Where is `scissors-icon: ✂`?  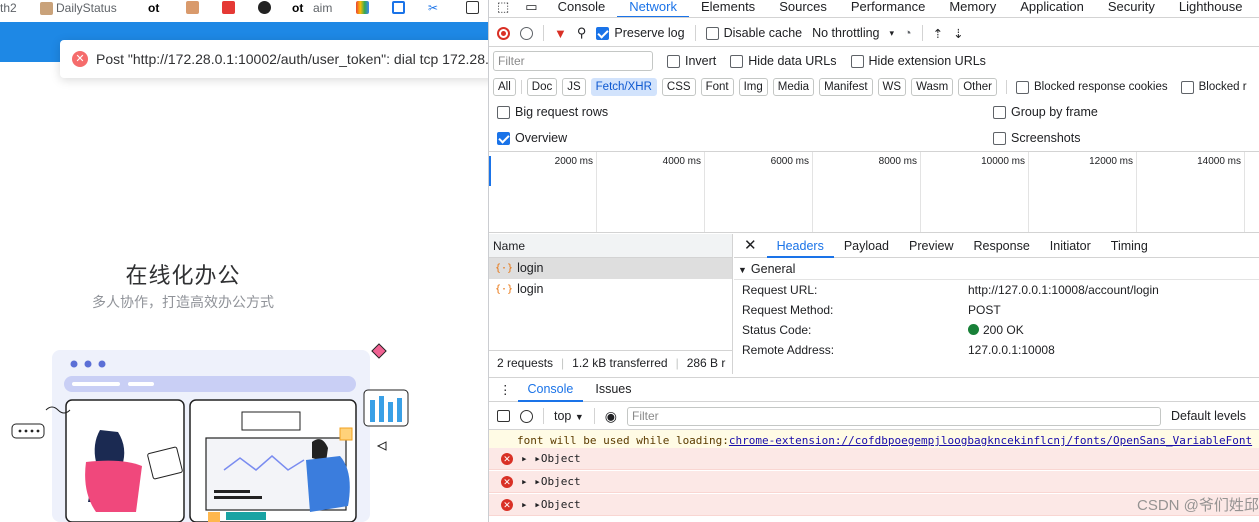
scissors-icon: ✂ is located at coordinates (433, 8).